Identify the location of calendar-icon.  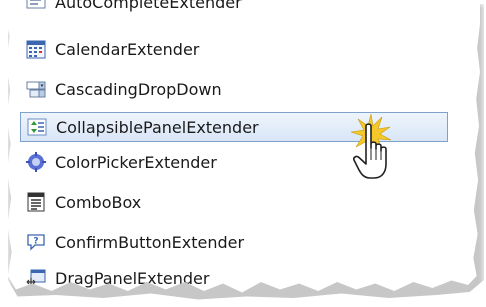
(36, 49).